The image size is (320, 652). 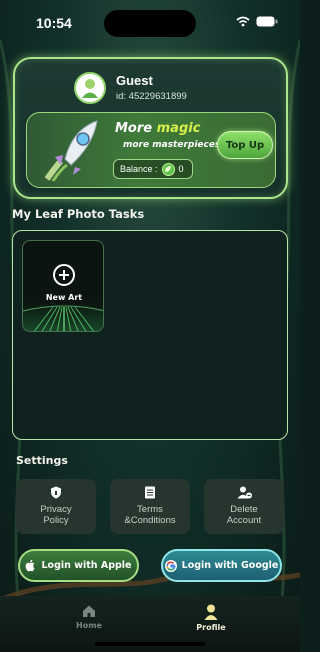 I want to click on nav-home-label: Home, so click(x=89, y=625).